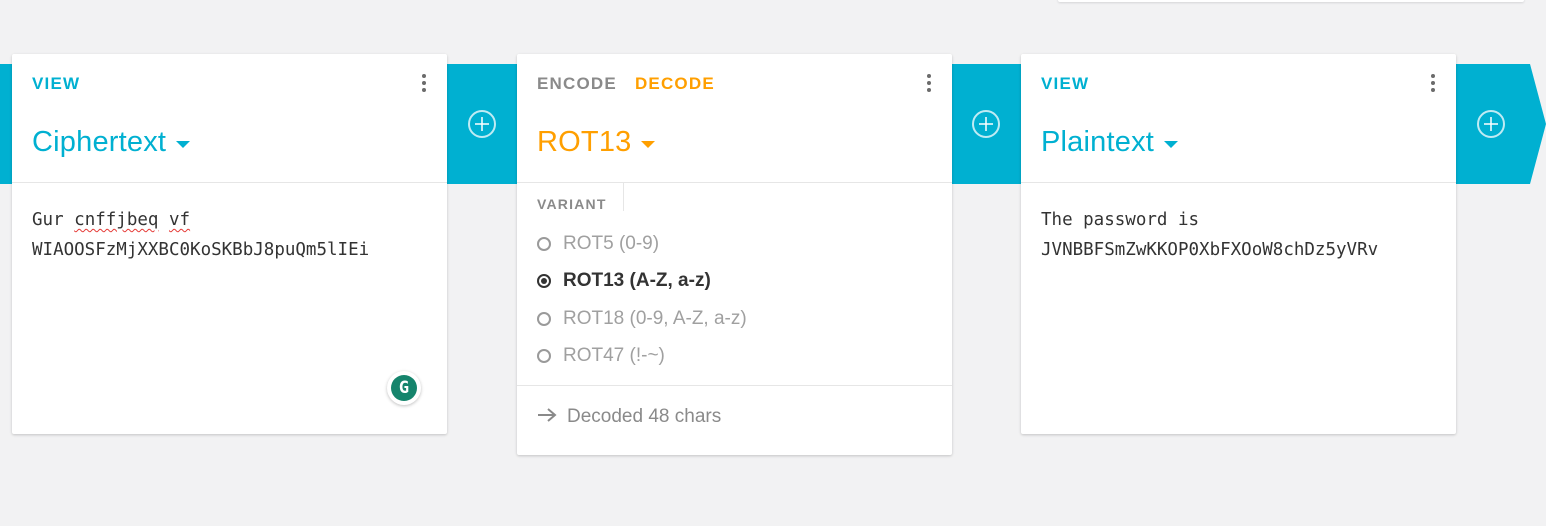 This screenshot has width=1546, height=526. I want to click on misspelled-word: cnffjbeq, so click(116, 220).